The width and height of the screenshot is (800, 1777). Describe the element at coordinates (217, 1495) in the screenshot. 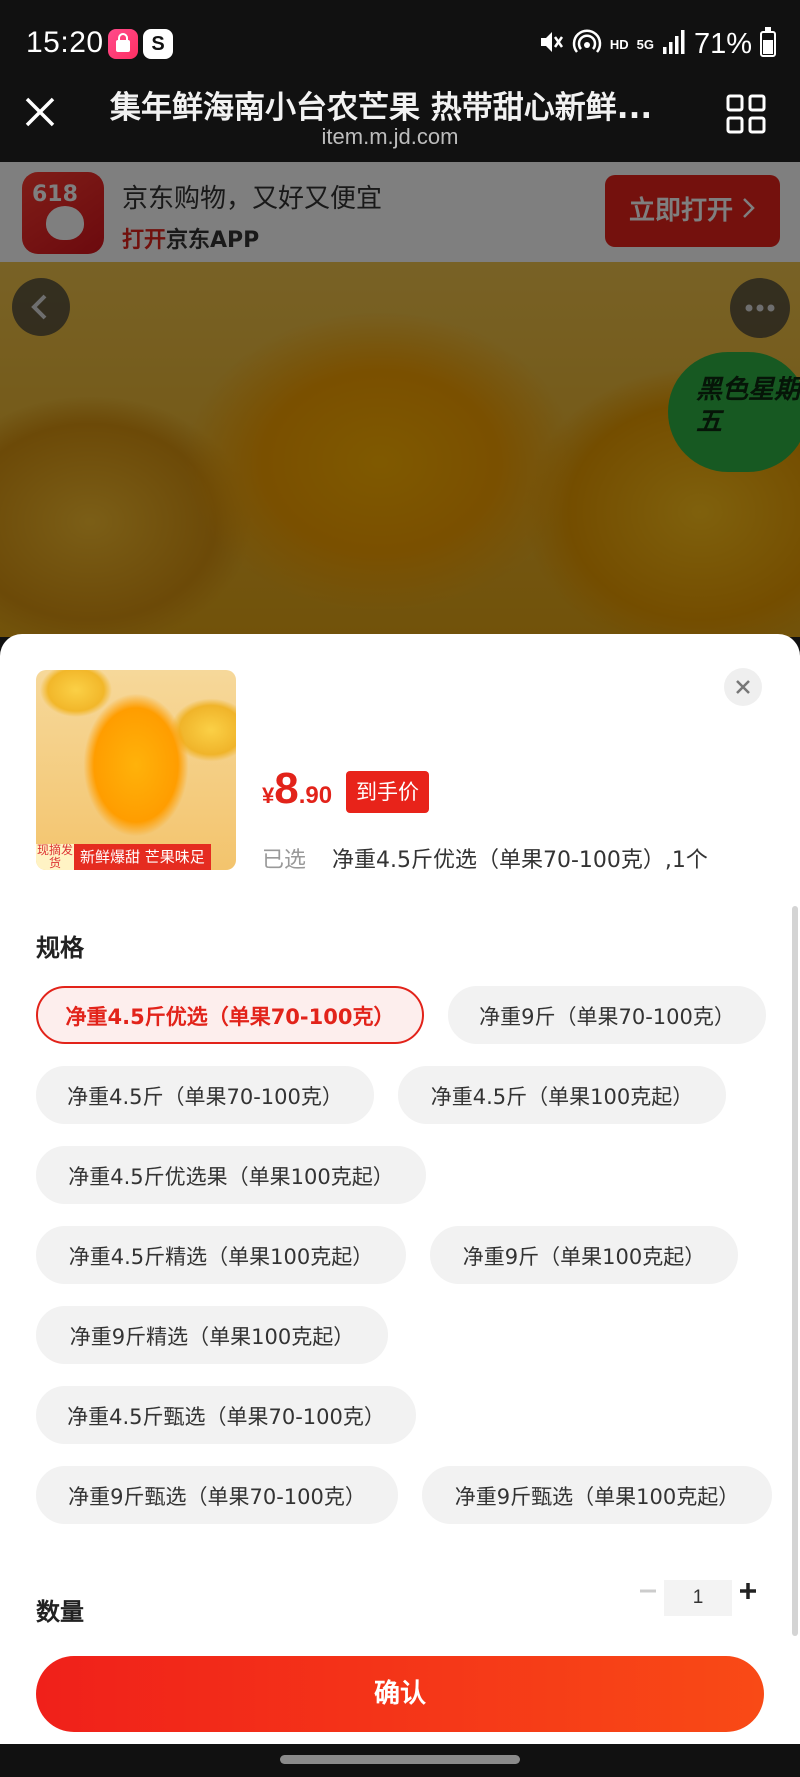

I see `spec-option: 净重9斤甄选（单果70-100克）` at that location.